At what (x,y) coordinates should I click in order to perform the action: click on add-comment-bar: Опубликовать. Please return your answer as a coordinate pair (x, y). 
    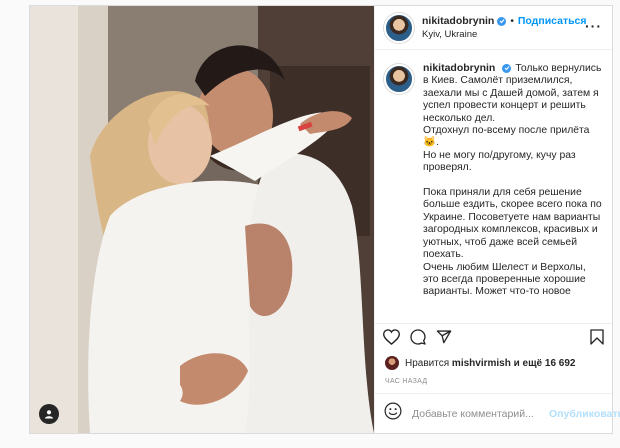
    Looking at the image, I should click on (497, 413).